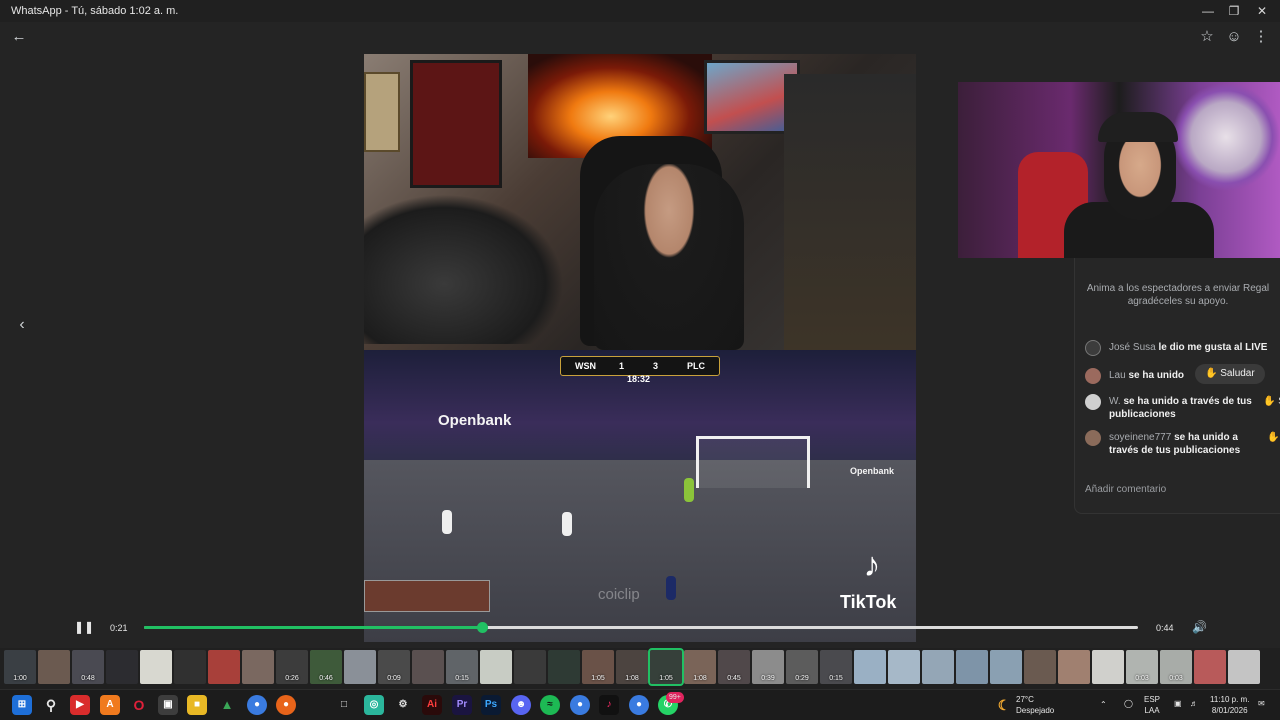  I want to click on volume-icon: 🔊, so click(1199, 627).